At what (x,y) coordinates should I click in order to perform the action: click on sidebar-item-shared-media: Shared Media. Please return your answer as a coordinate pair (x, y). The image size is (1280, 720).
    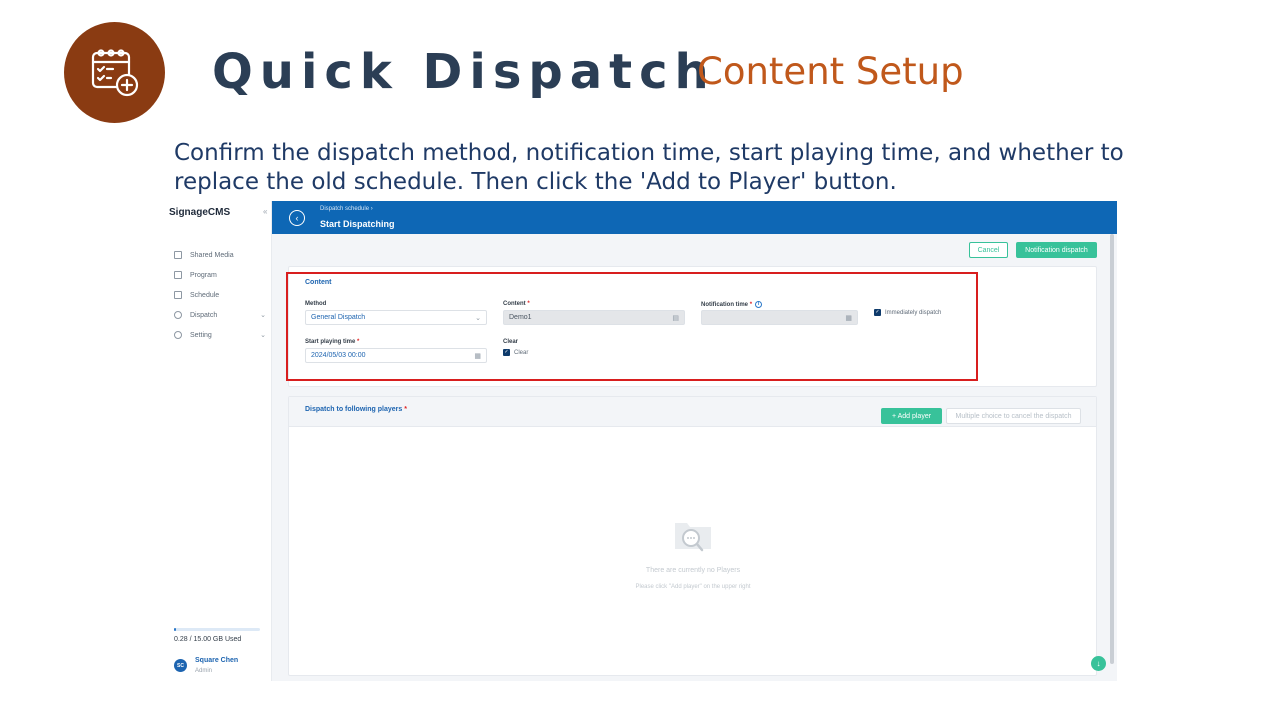
    Looking at the image, I should click on (220, 255).